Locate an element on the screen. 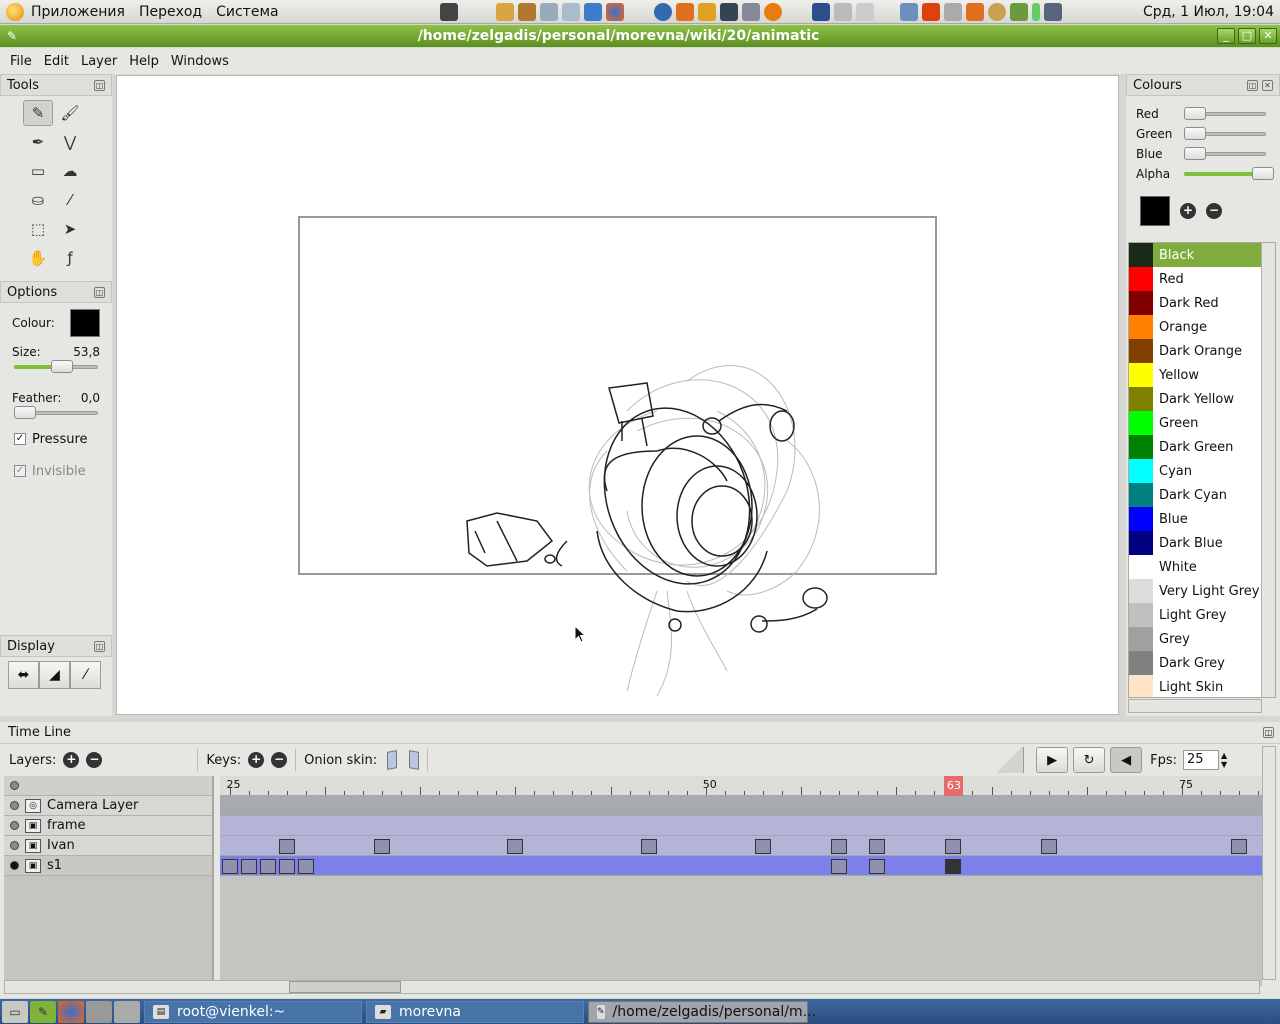  document-icon is located at coordinates (548, 11).